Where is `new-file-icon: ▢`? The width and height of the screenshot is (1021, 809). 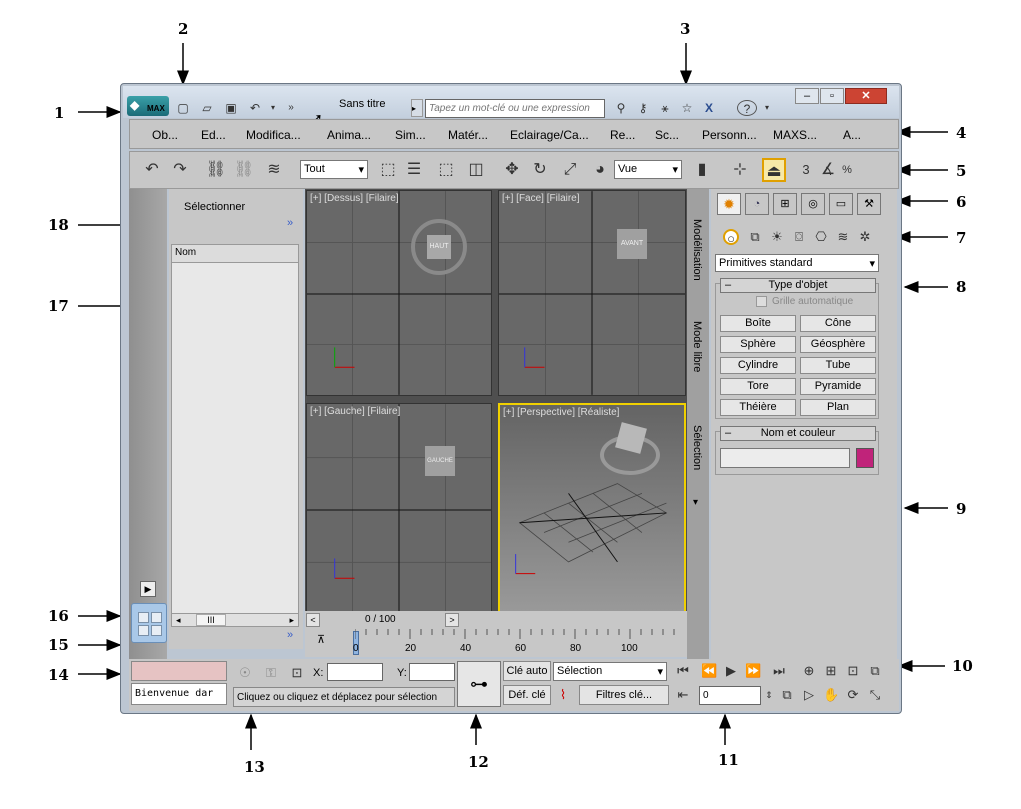
new-file-icon: ▢ is located at coordinates (183, 108).